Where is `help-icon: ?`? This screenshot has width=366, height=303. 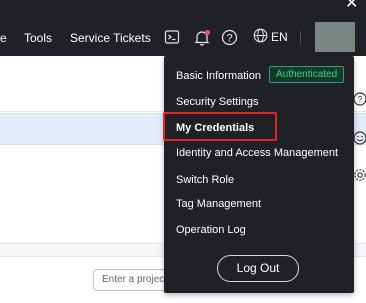 help-icon: ? is located at coordinates (230, 38).